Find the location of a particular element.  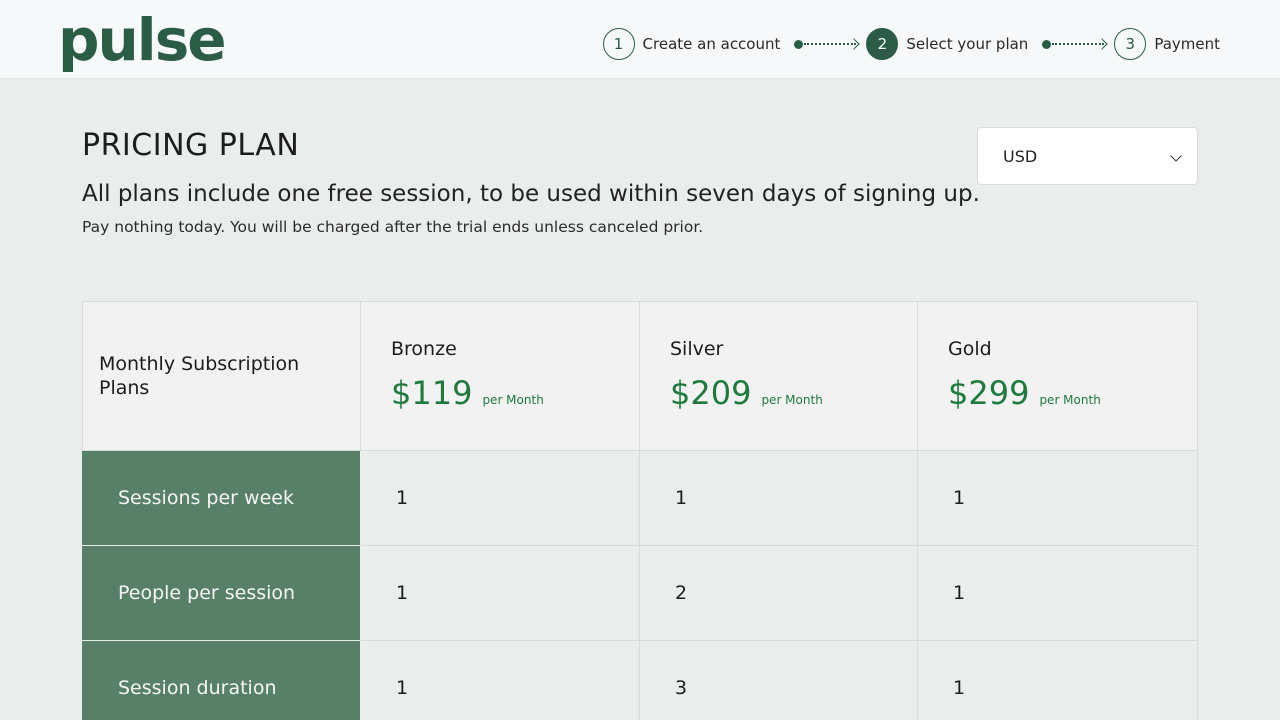

row-value-silver: 3 is located at coordinates (779, 680).